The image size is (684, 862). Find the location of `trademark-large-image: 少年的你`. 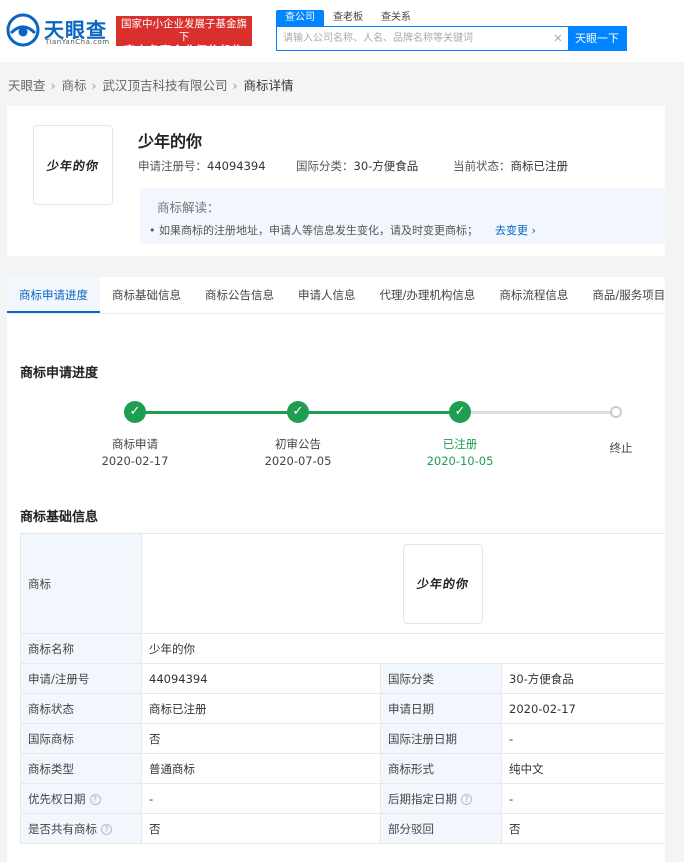

trademark-large-image: 少年的你 is located at coordinates (443, 583).